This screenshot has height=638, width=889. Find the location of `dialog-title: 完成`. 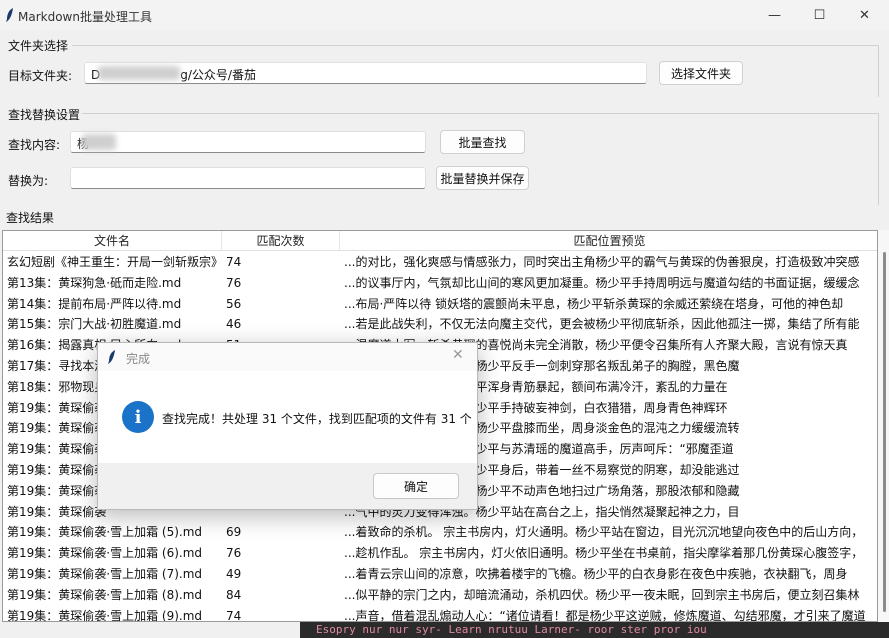

dialog-title: 完成 is located at coordinates (138, 359).